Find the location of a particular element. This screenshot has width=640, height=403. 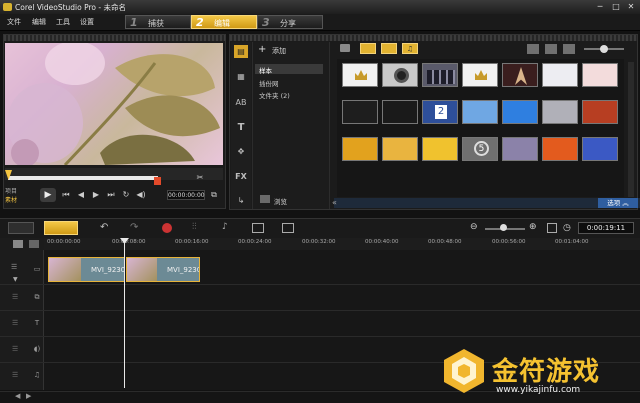

prev-frame-icon: ◀ is located at coordinates (81, 195).